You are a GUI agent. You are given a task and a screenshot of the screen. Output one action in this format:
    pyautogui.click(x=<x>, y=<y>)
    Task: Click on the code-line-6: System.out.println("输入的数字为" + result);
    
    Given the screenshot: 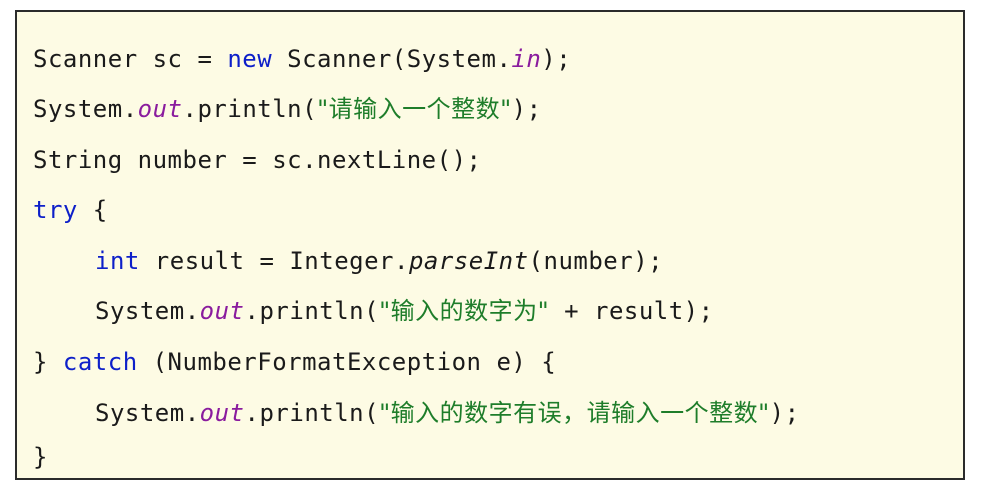 What is the action you would take?
    pyautogui.click(x=404, y=311)
    